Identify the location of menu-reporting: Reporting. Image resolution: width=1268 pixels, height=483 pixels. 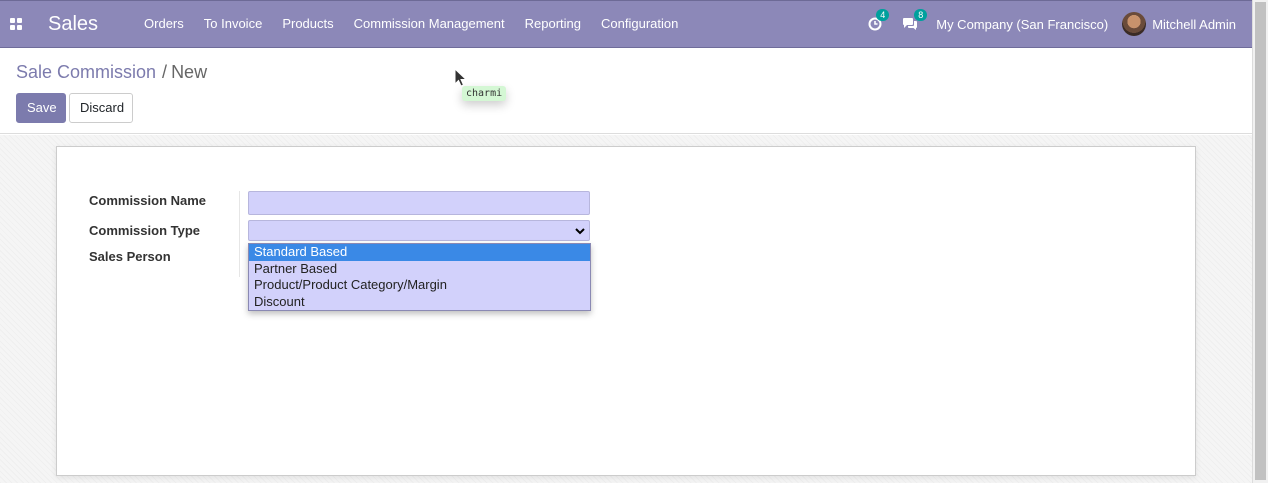
(553, 24).